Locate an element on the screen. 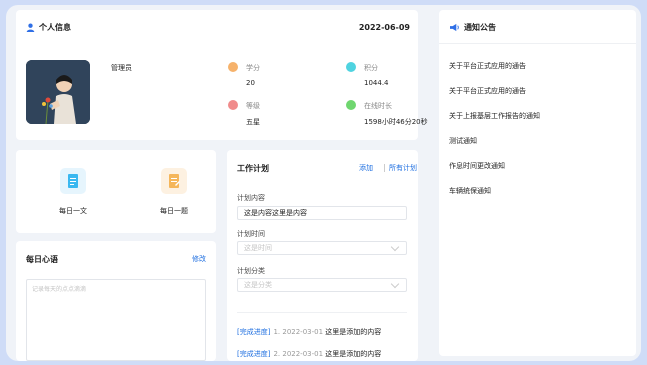 The width and height of the screenshot is (647, 365). content-label: 计划内容 is located at coordinates (251, 198).